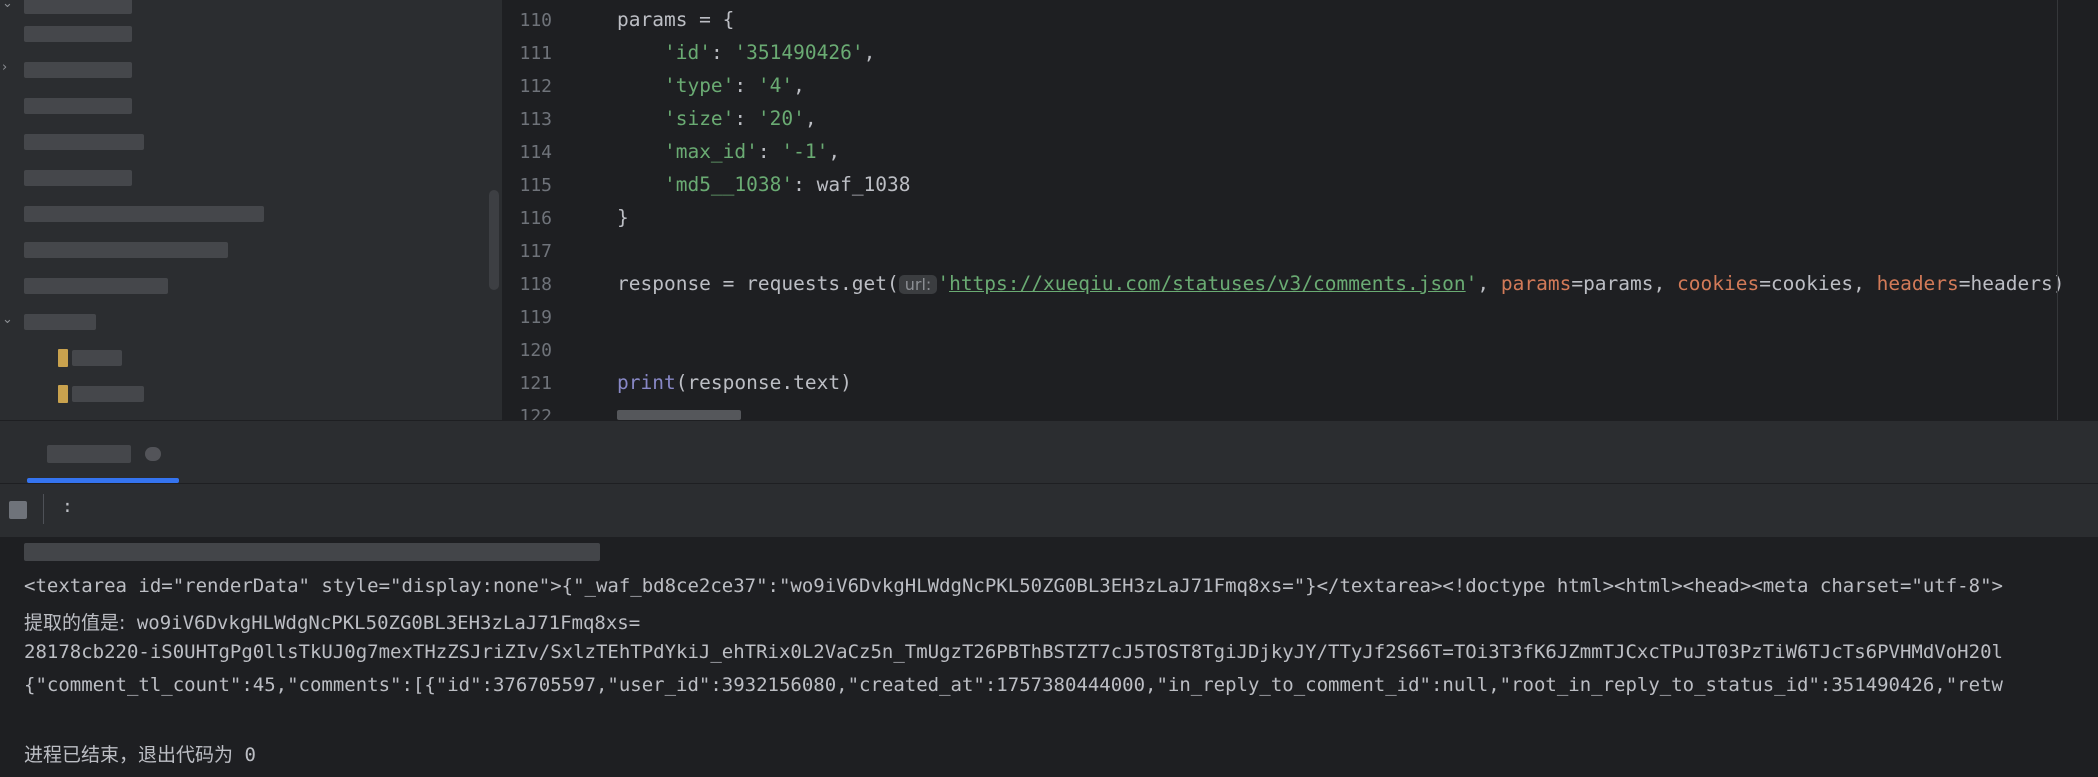 This screenshot has height=777, width=2098. I want to click on url-quote-open: ', so click(943, 283).